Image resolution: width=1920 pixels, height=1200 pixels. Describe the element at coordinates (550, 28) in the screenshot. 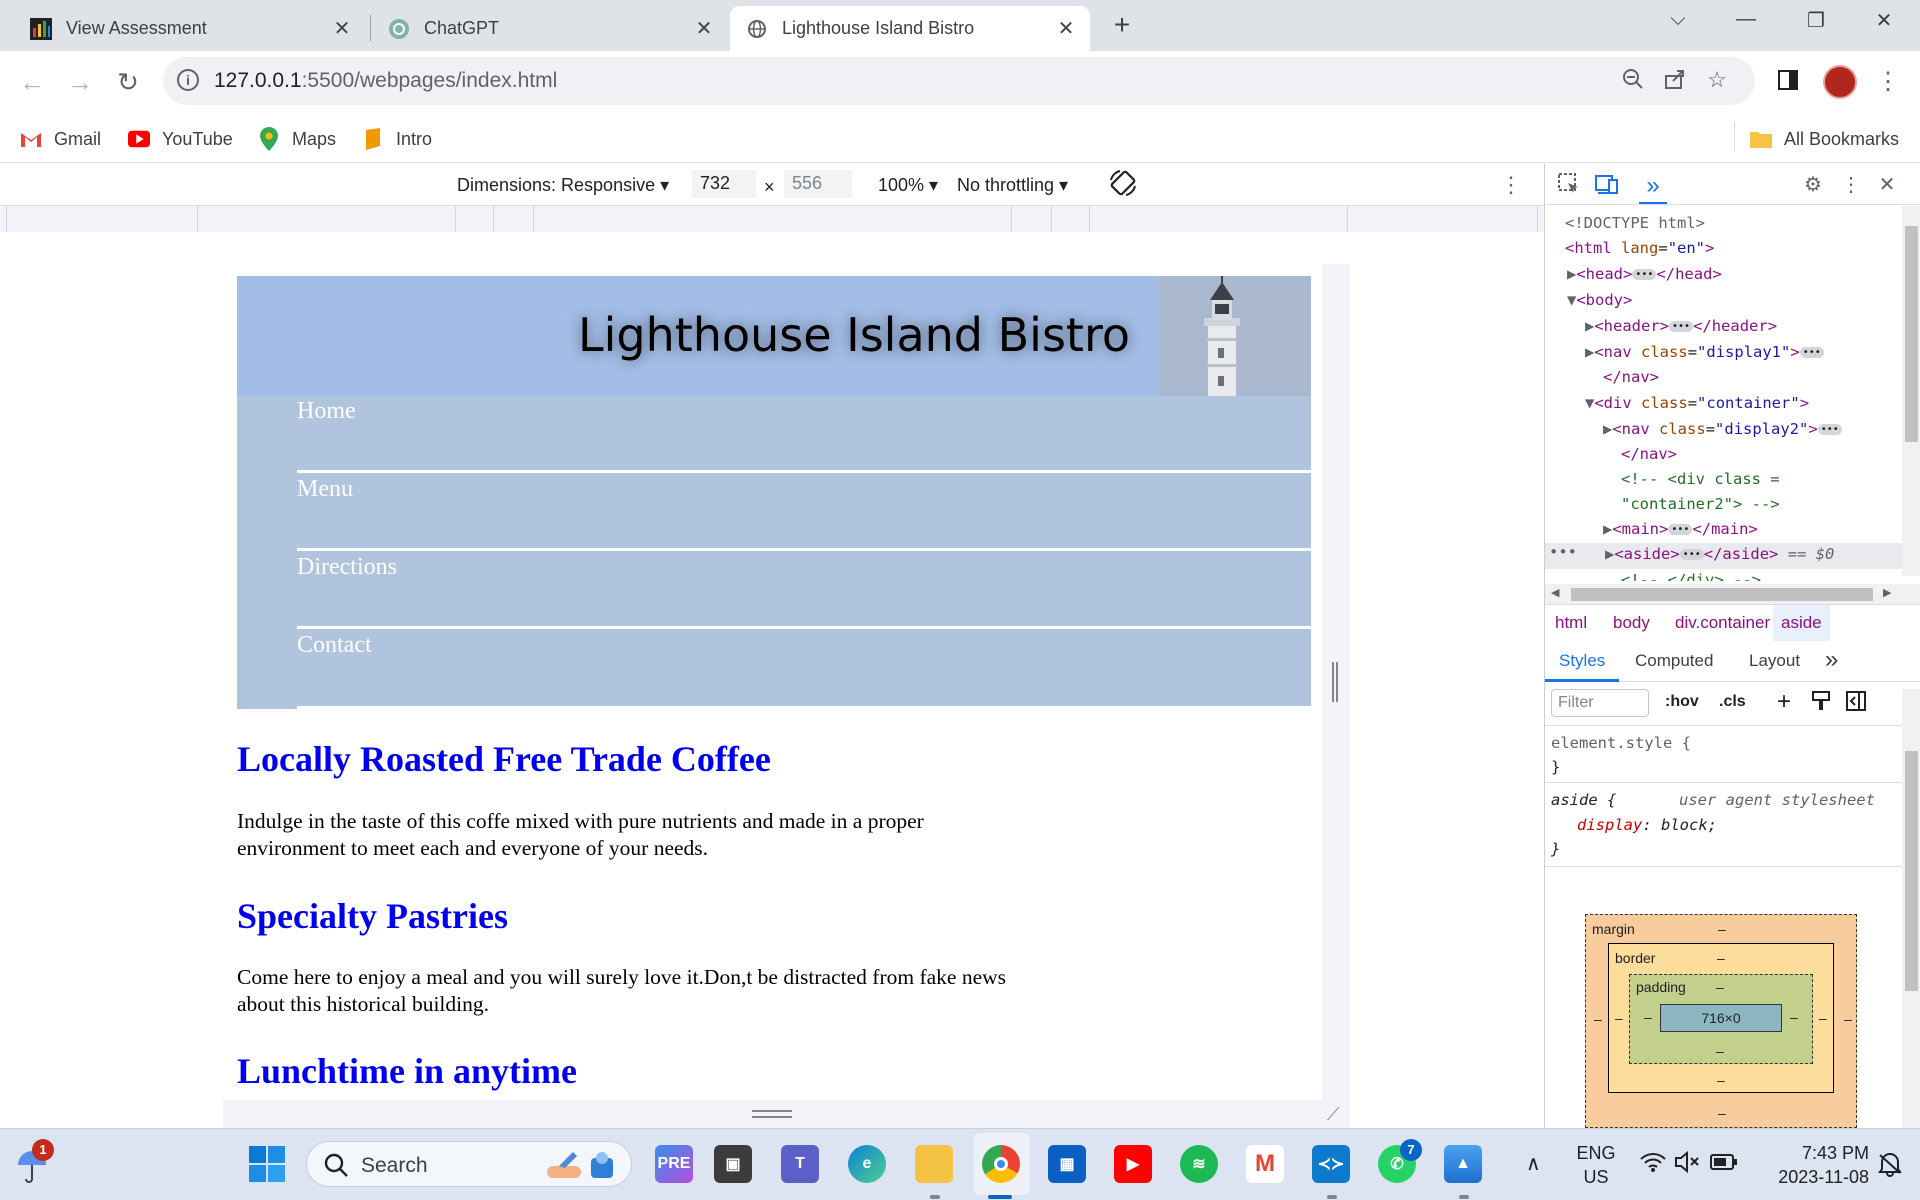

I see `tab-chatgpt: ChatGPT ✕` at that location.